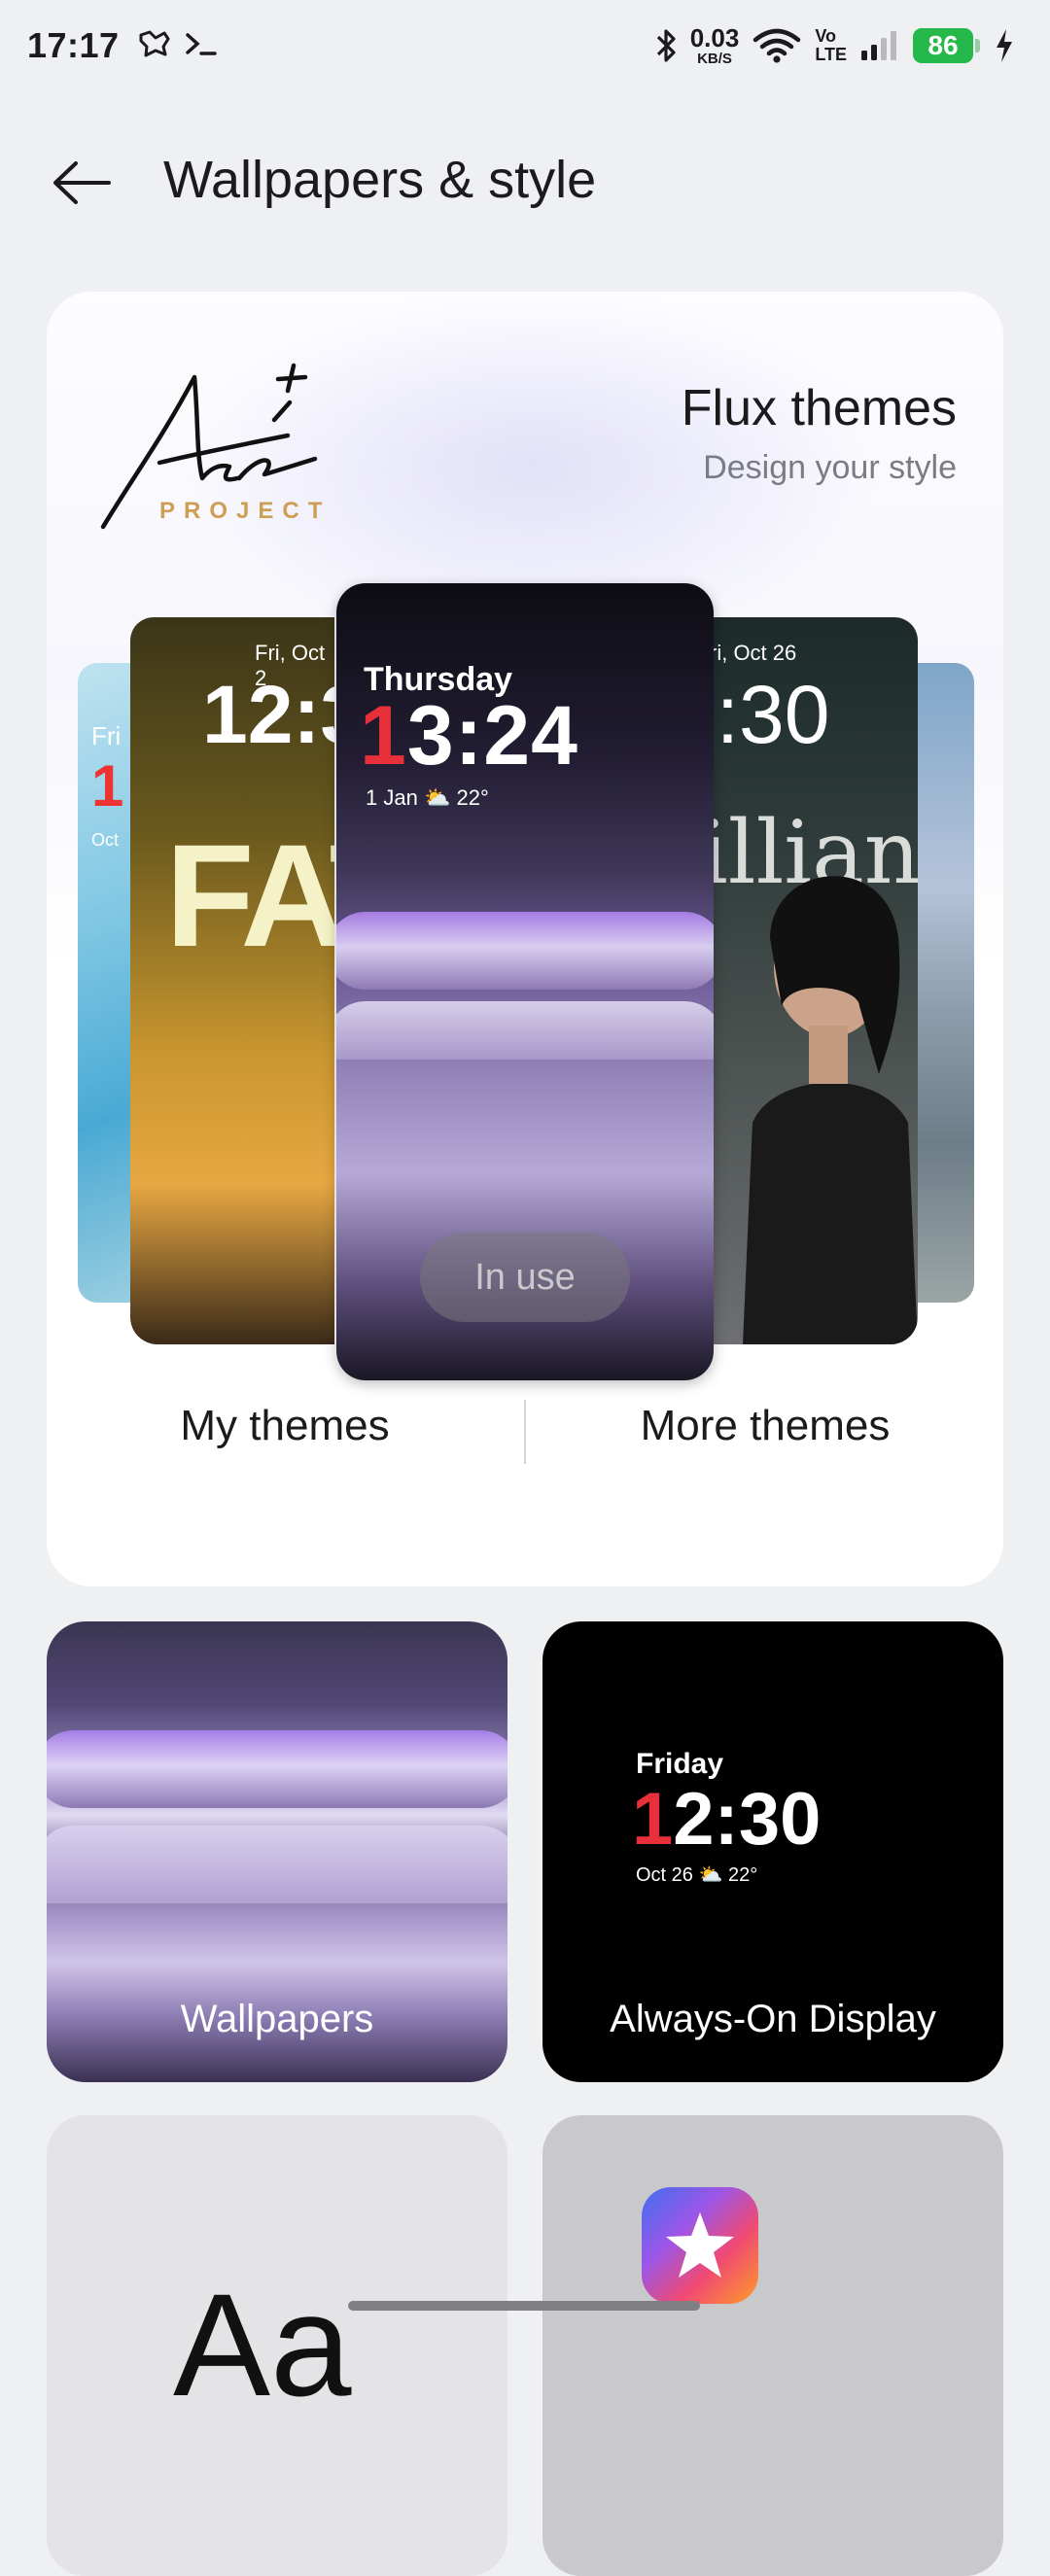 The width and height of the screenshot is (1050, 2576). Describe the element at coordinates (727, 1819) in the screenshot. I see `aod-time: 12:30` at that location.